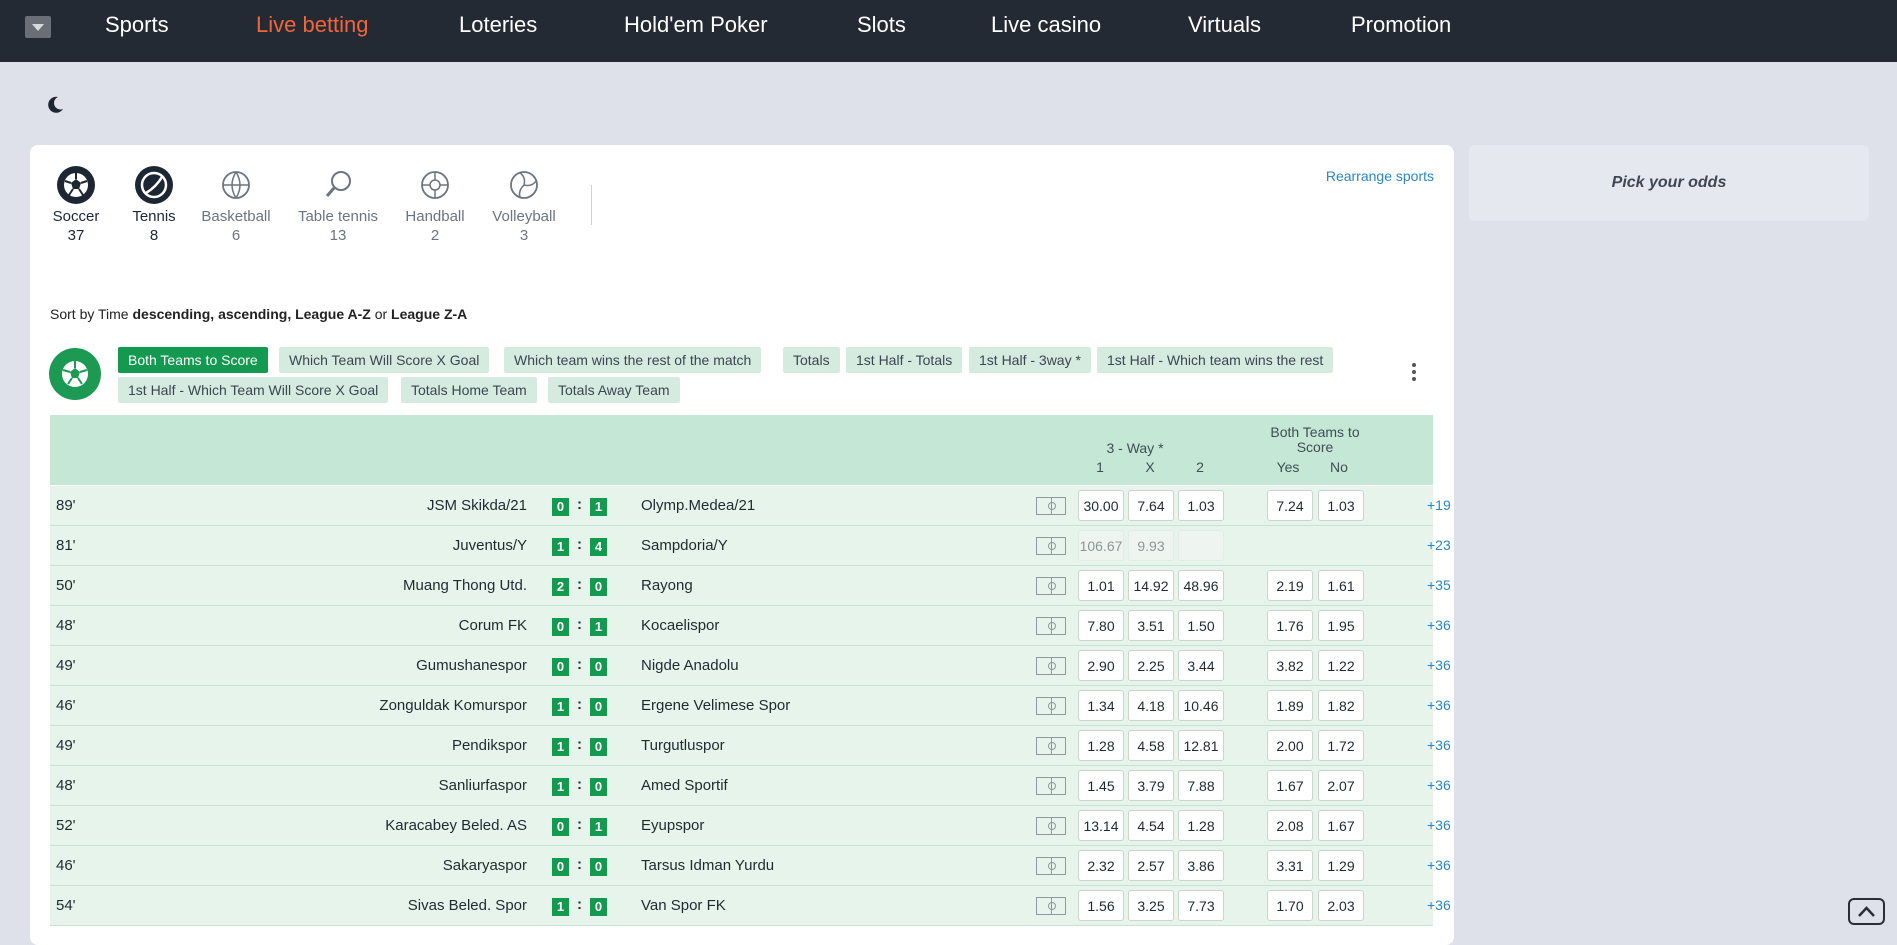 The image size is (1897, 945). Describe the element at coordinates (1414, 373) in the screenshot. I see `more-options-icon` at that location.